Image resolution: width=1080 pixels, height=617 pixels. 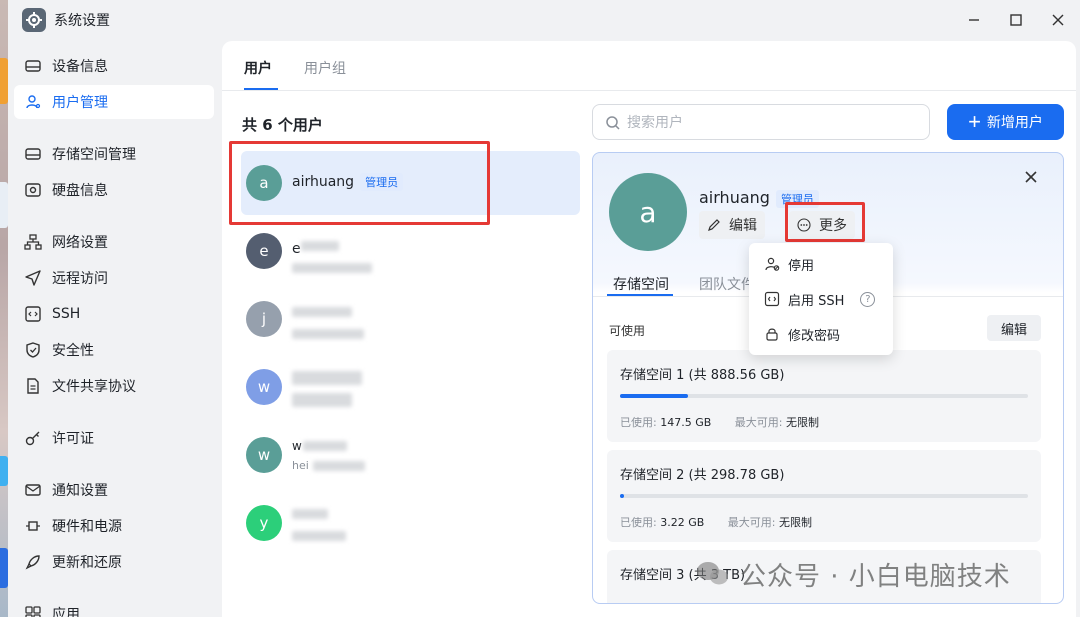 What do you see at coordinates (80, 67) in the screenshot?
I see `sidebar-item-label: 设备信息` at bounding box center [80, 67].